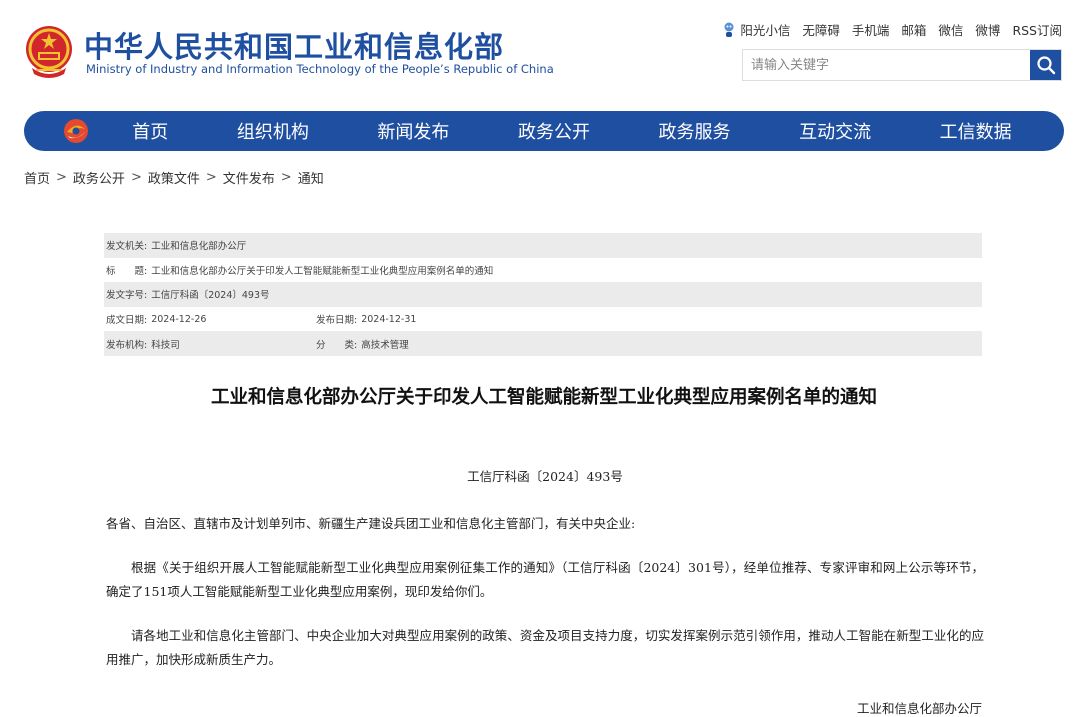 Image resolution: width=1080 pixels, height=717 pixels. I want to click on document-signature: 工业和信息化部办公厅, so click(919, 708).